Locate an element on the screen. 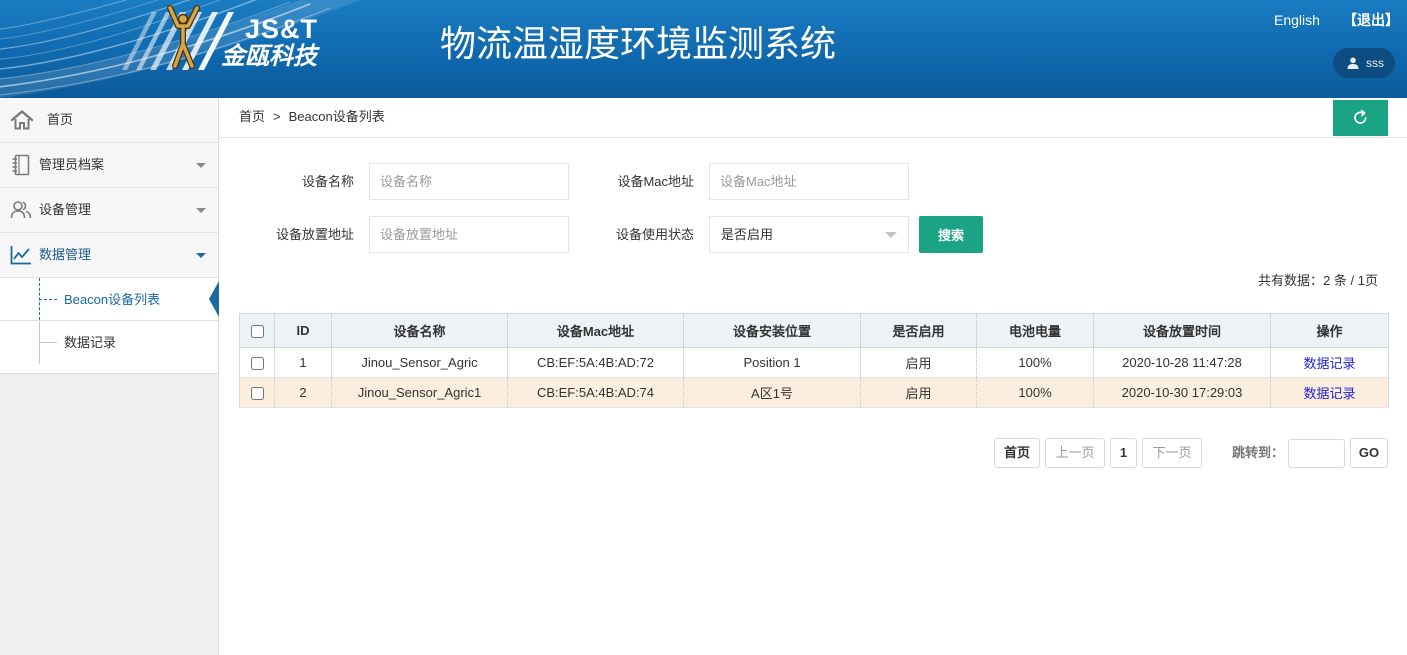 The image size is (1407, 655). device-name-label: 设备名称 is located at coordinates (327, 181).